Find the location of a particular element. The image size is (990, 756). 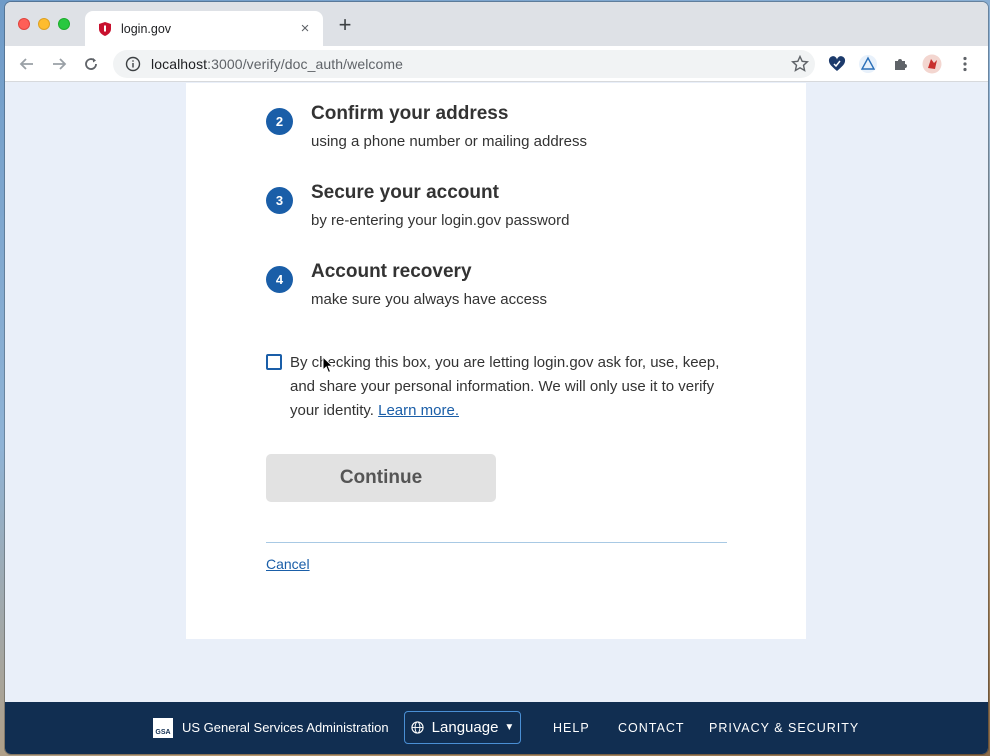

reload-icon is located at coordinates (91, 64).